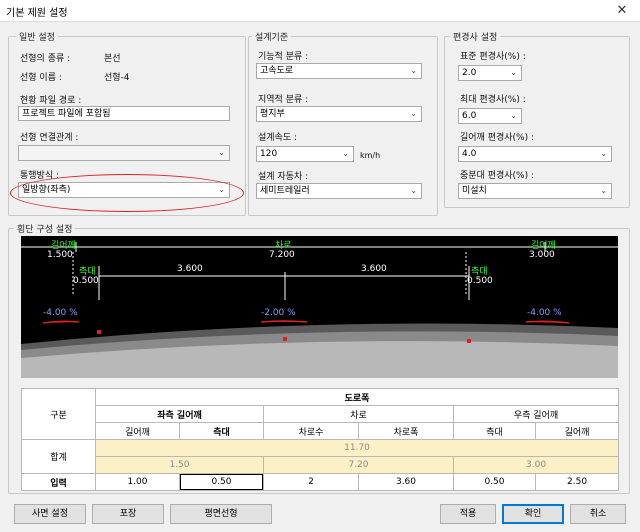 This screenshot has height=532, width=640. Describe the element at coordinates (278, 313) in the screenshot. I see `slope-center-value: -2.00 %` at that location.